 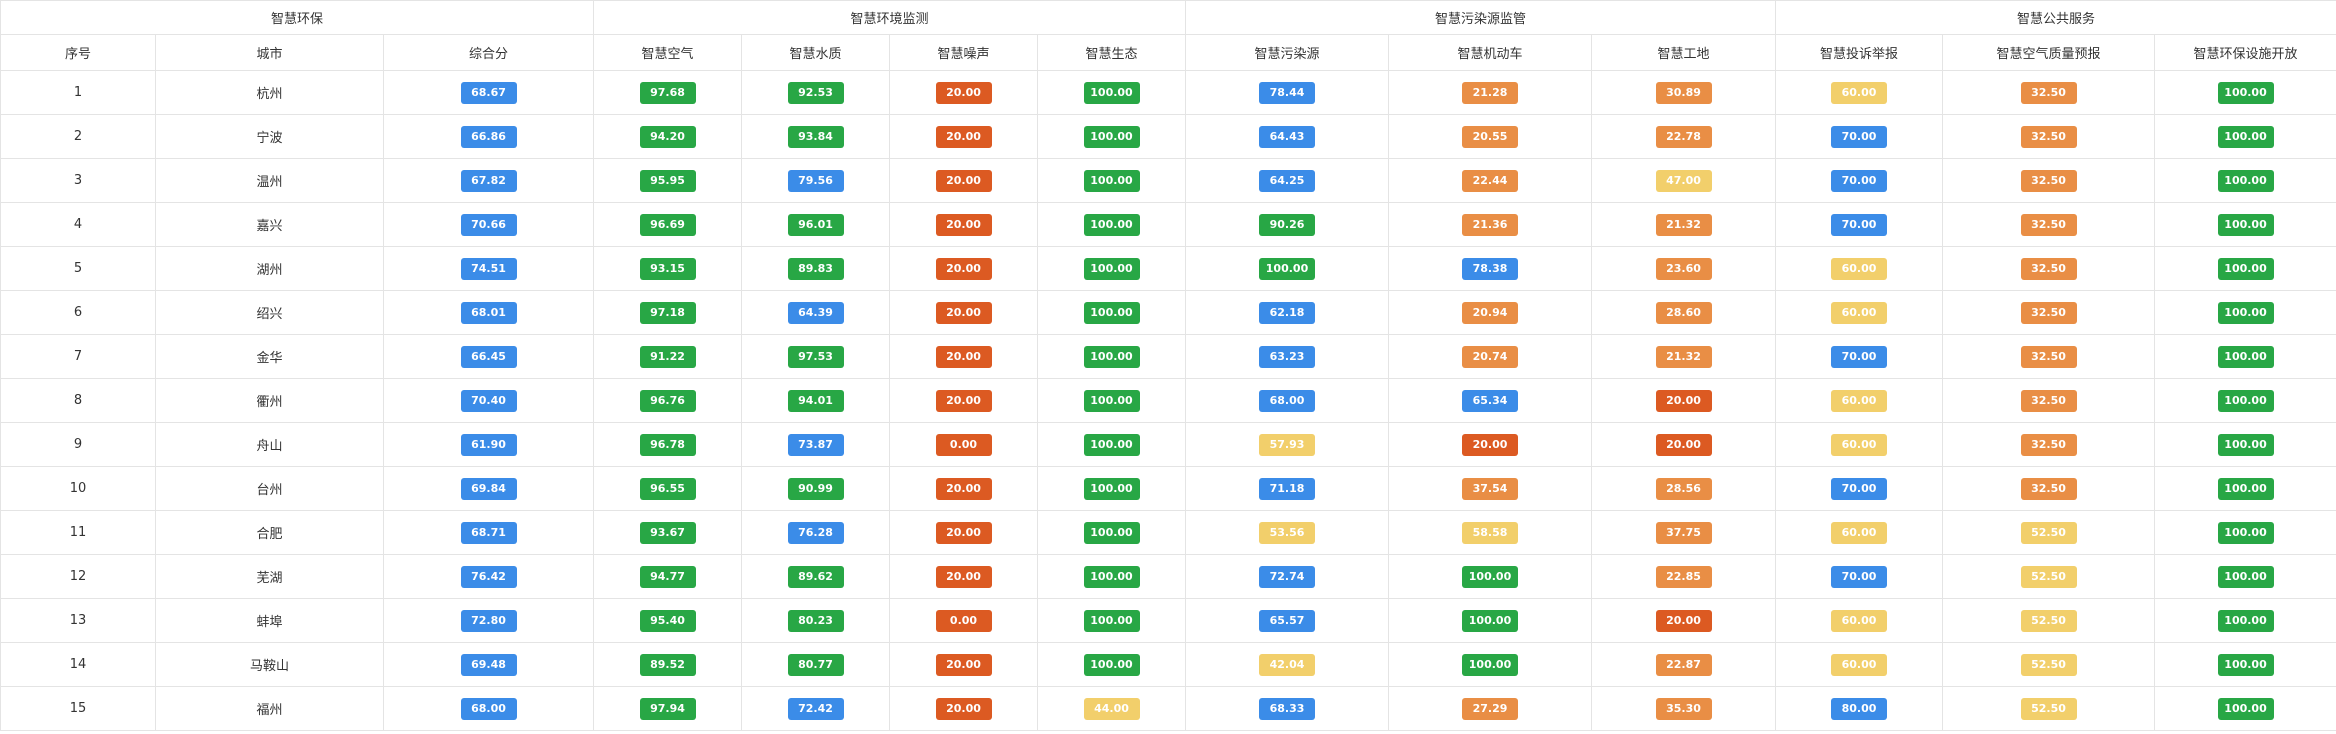 What do you see at coordinates (269, 576) in the screenshot?
I see `city-name: 芜湖` at bounding box center [269, 576].